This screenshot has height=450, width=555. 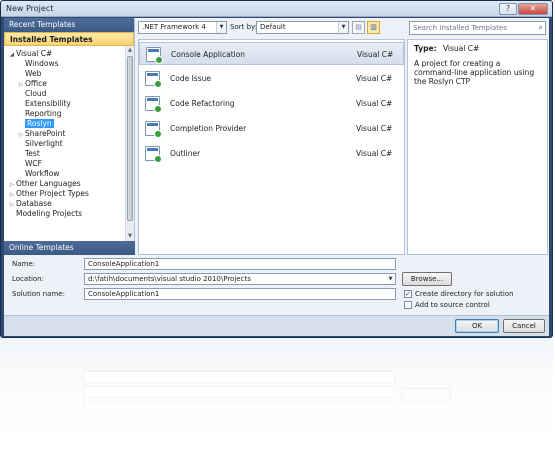 What do you see at coordinates (124, 264) in the screenshot?
I see `name-value: ConsoleApplication1` at bounding box center [124, 264].